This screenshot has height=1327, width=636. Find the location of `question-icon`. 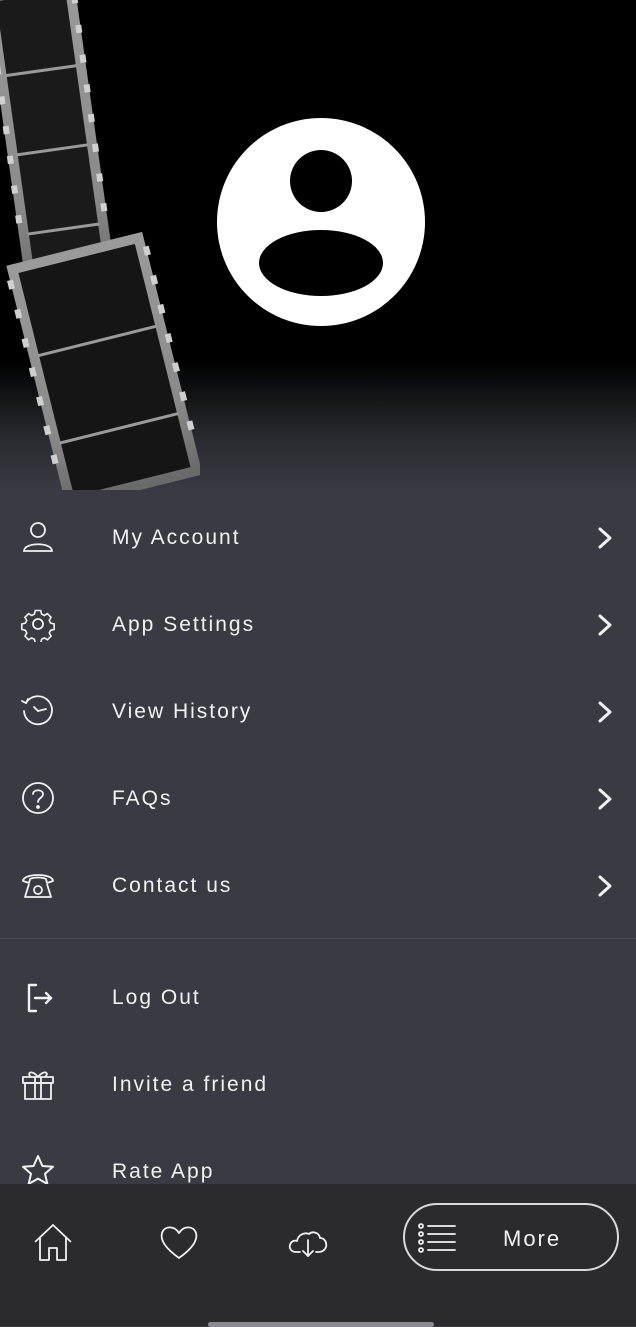

question-icon is located at coordinates (38, 798).